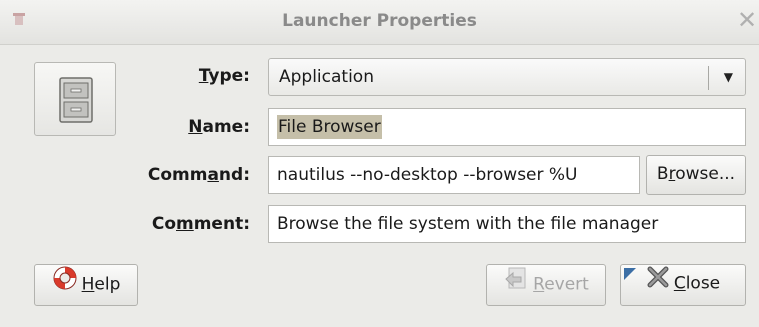 The image size is (759, 327). I want to click on type-combo: Application ▼, so click(507, 77).